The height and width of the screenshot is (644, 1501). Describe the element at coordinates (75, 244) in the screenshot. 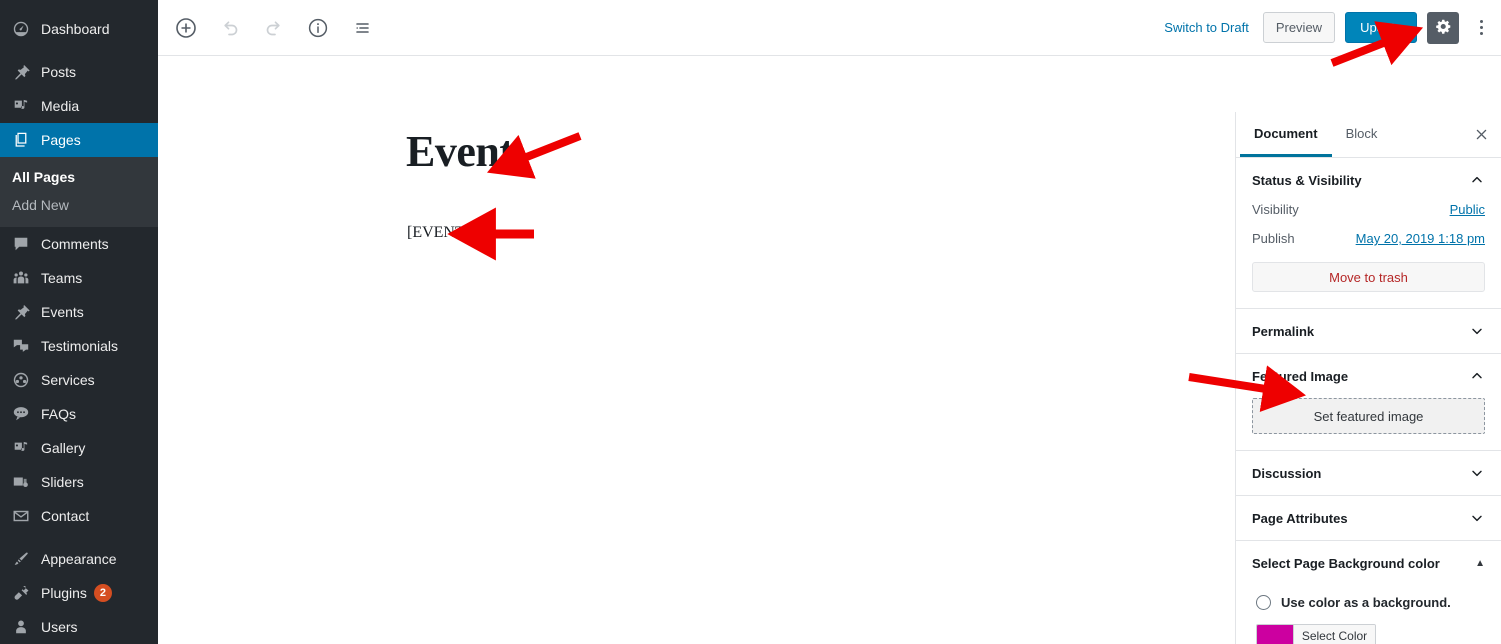

I see `sidebar-label: Comments` at that location.